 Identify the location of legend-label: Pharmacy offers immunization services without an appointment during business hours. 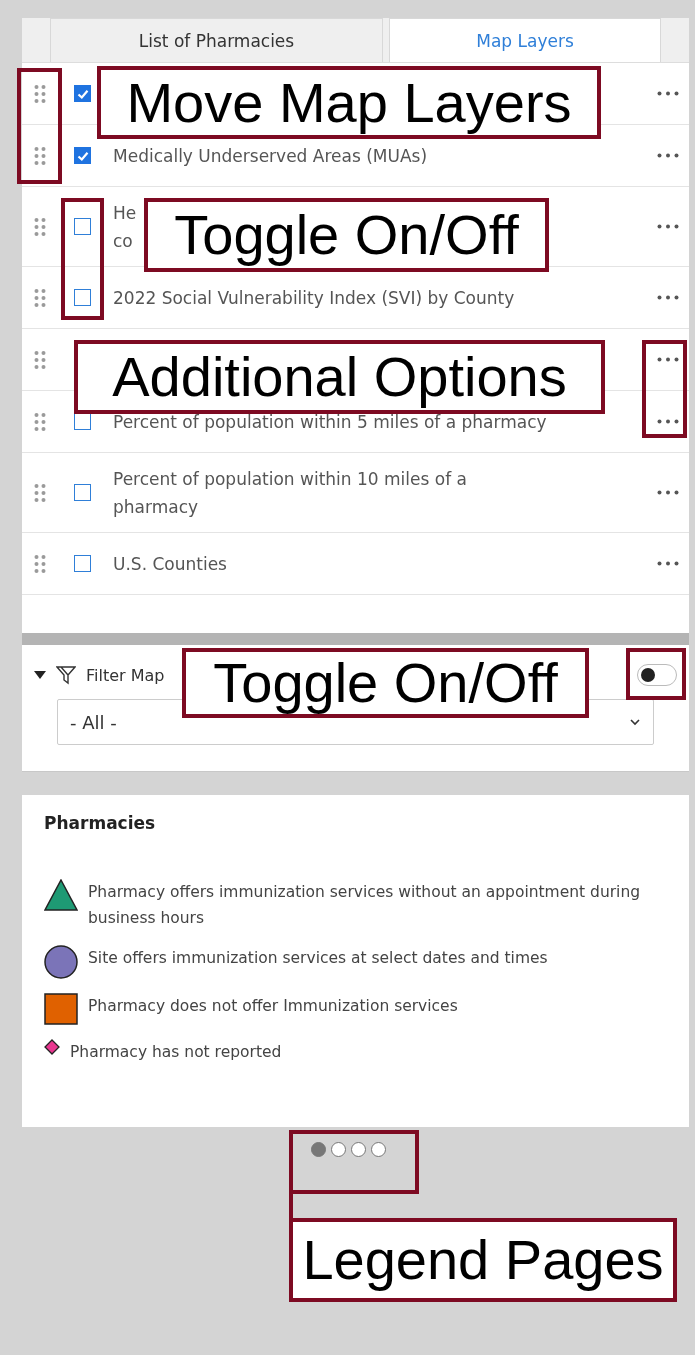
(365, 905).